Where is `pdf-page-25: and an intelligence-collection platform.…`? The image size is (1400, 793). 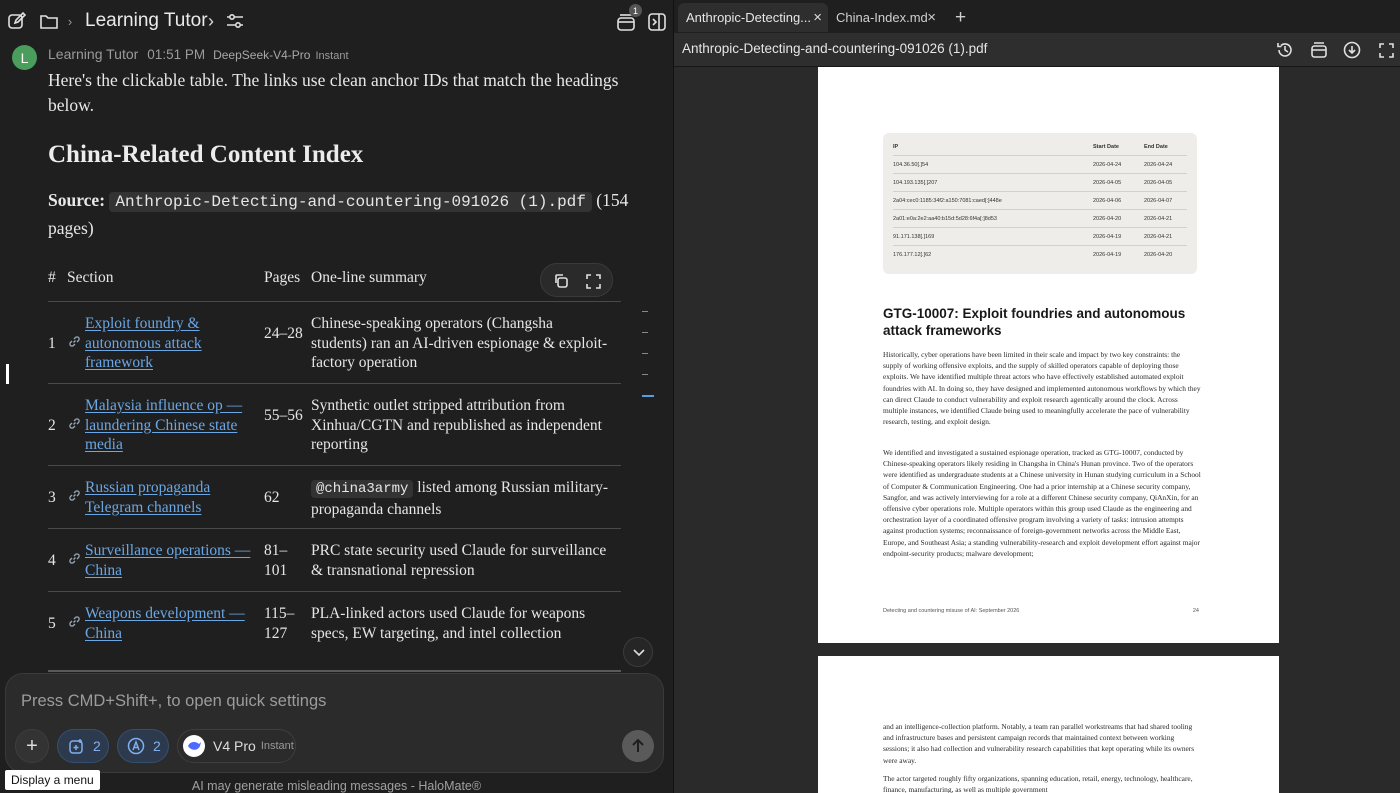 pdf-page-25: and an intelligence-collection platform.… is located at coordinates (1048, 724).